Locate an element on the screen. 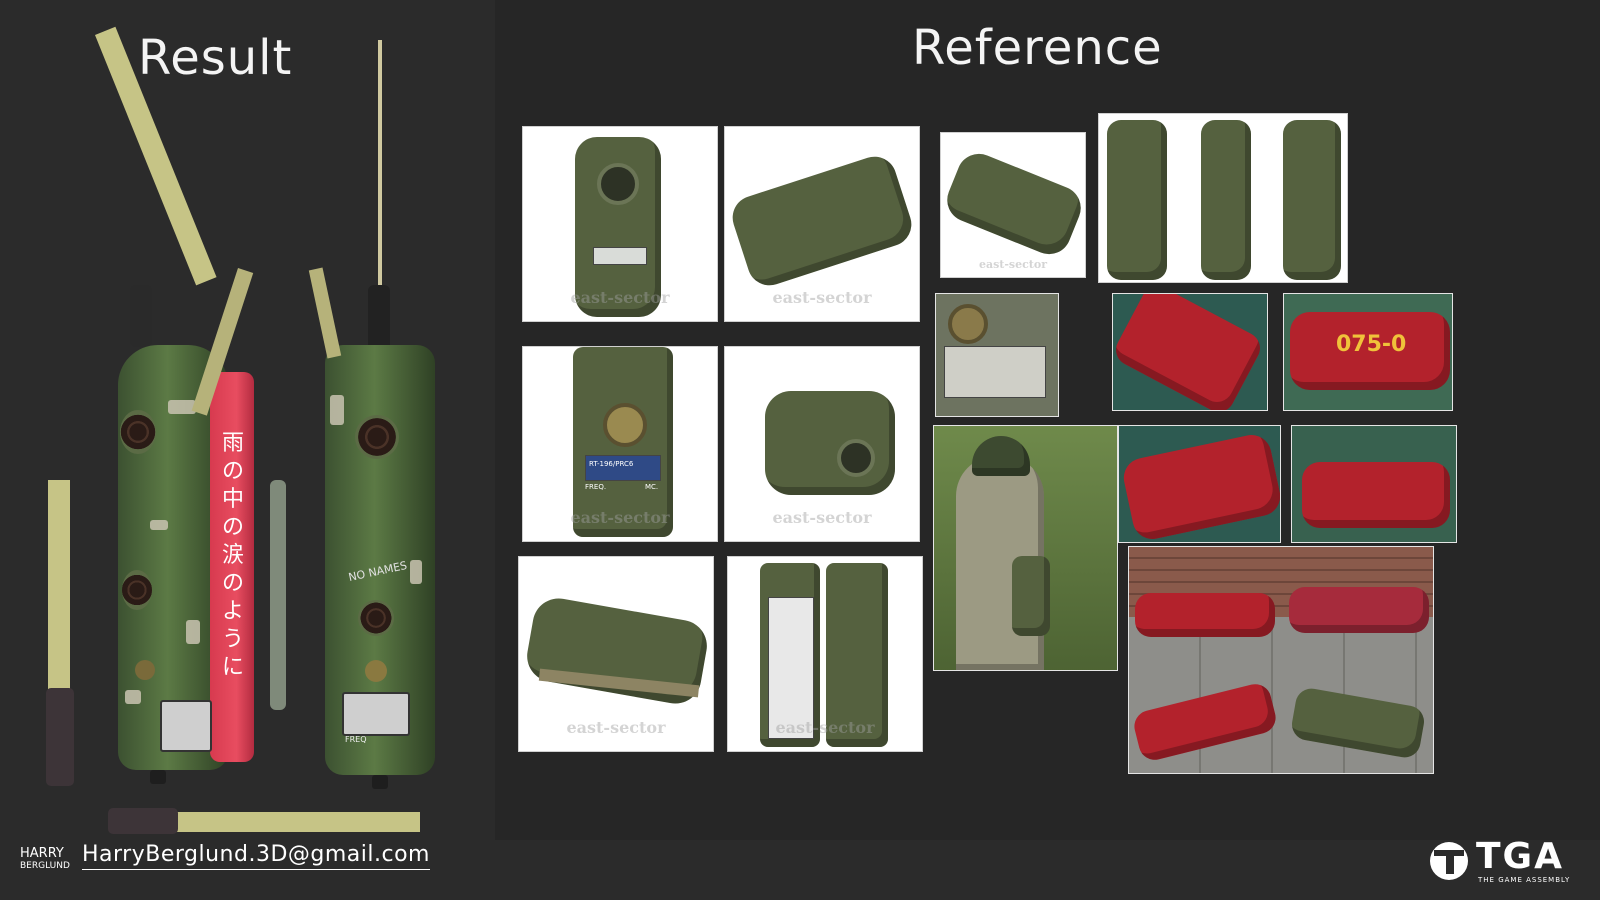 The width and height of the screenshot is (1600, 900). reference-photo: RT-196/PRC6 FREQ. MC. east-sector is located at coordinates (620, 444).